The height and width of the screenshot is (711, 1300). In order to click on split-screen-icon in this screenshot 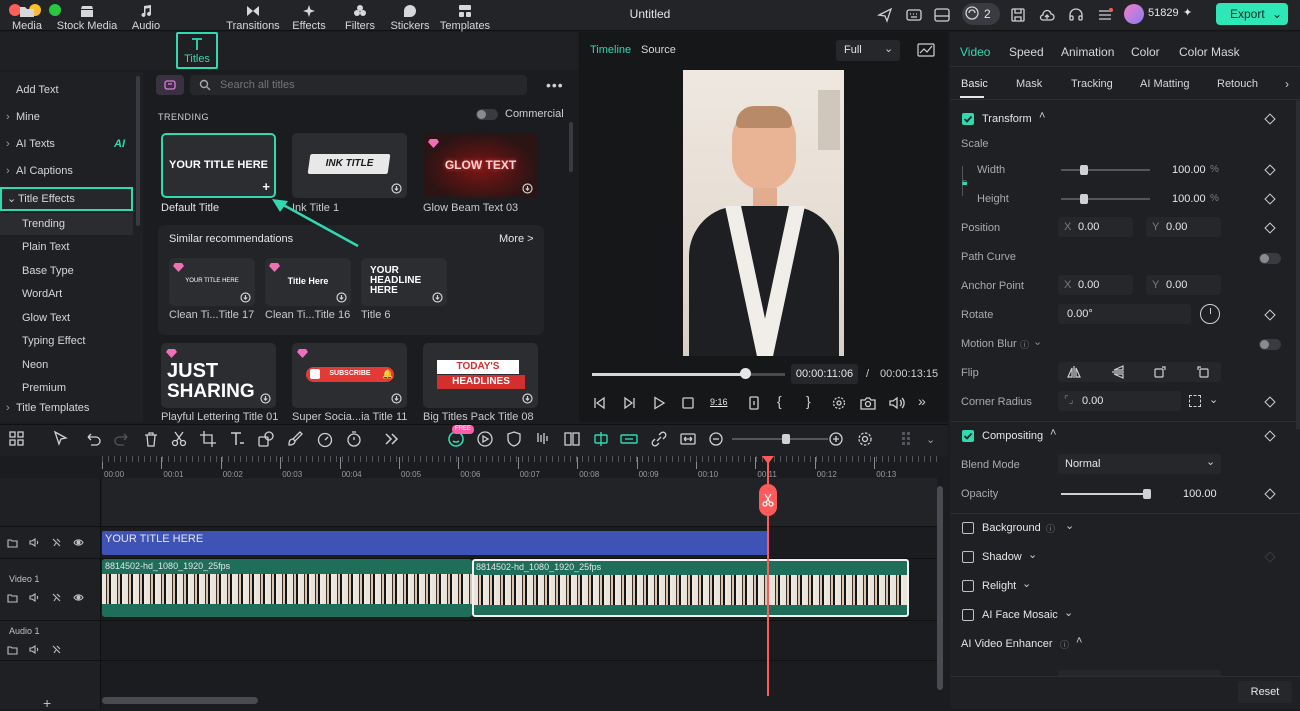, I will do `click(572, 439)`.